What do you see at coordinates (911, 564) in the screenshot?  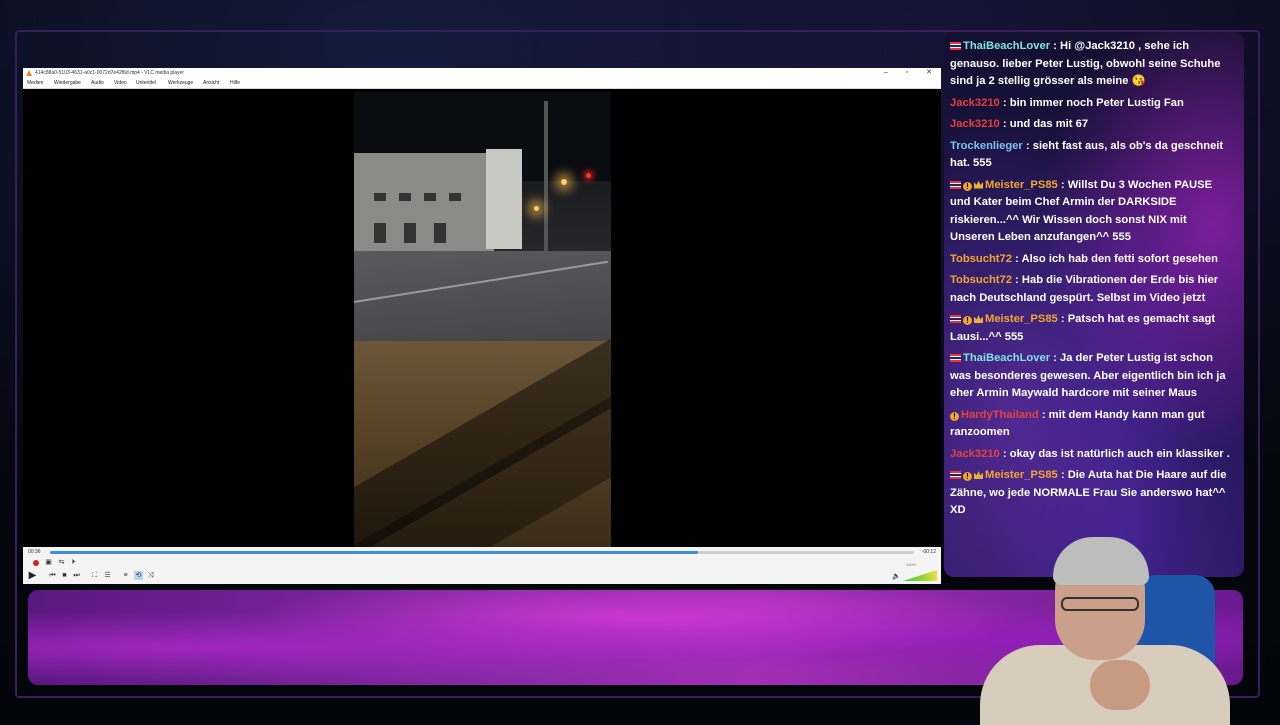 I see `volume-label: 100%` at bounding box center [911, 564].